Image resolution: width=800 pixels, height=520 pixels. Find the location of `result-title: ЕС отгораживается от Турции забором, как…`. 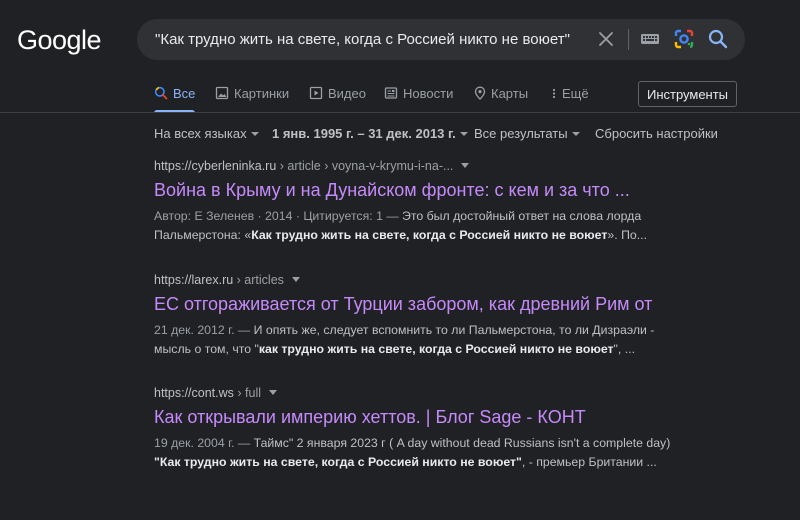

result-title: ЕС отгораживается от Турции забором, как… is located at coordinates (414, 304).